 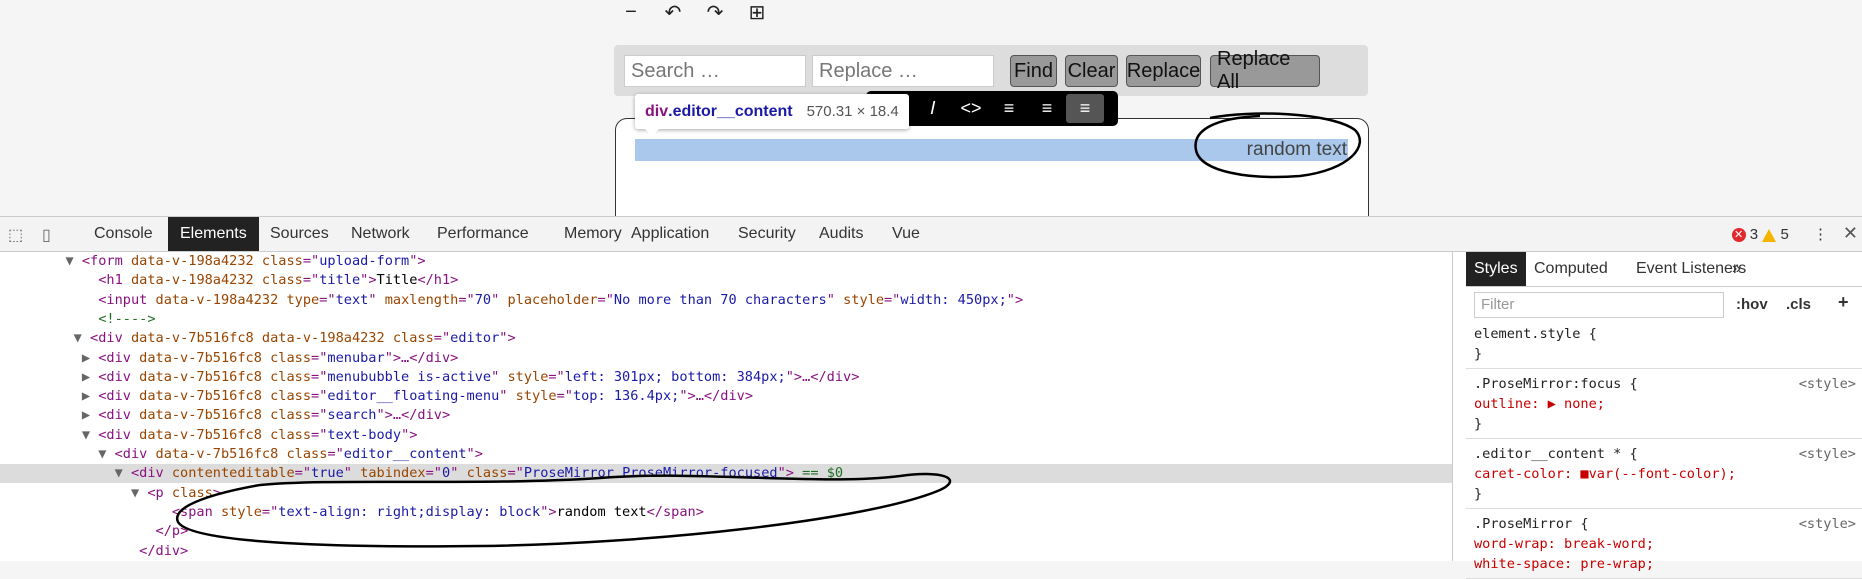 I want to click on tooltip-size: 570.31 × 18.4, so click(x=852, y=111).